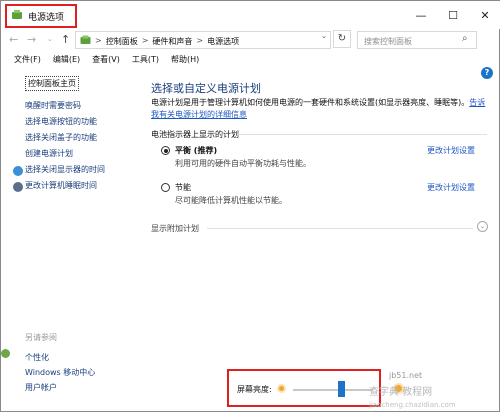 The height and width of the screenshot is (412, 500). Describe the element at coordinates (342, 39) in the screenshot. I see `refresh-button: ↻` at that location.